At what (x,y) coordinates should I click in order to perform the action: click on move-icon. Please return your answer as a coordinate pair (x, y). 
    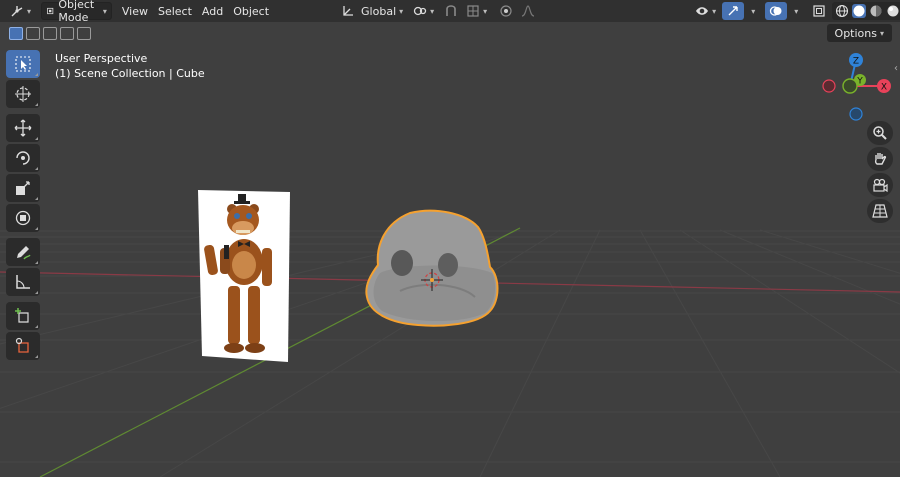
    Looking at the image, I should click on (23, 128).